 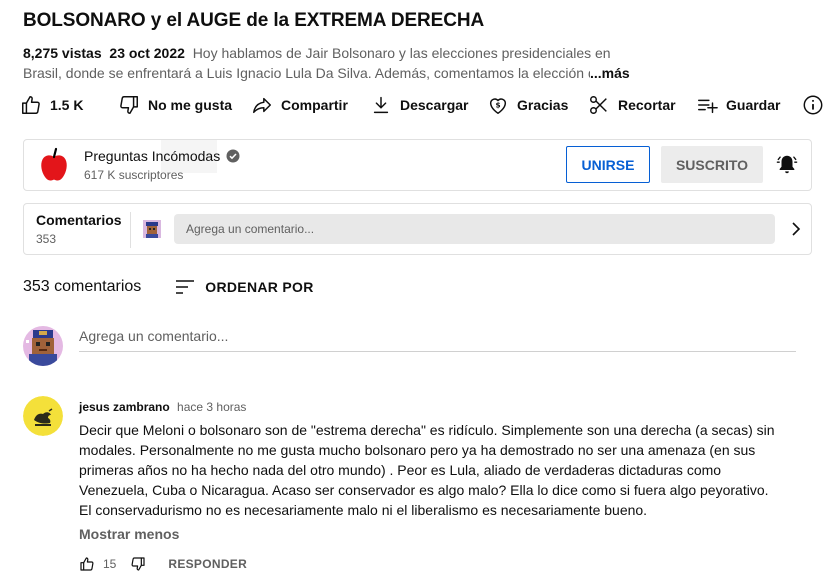 I want to click on thanks-label: Gracias, so click(x=543, y=105).